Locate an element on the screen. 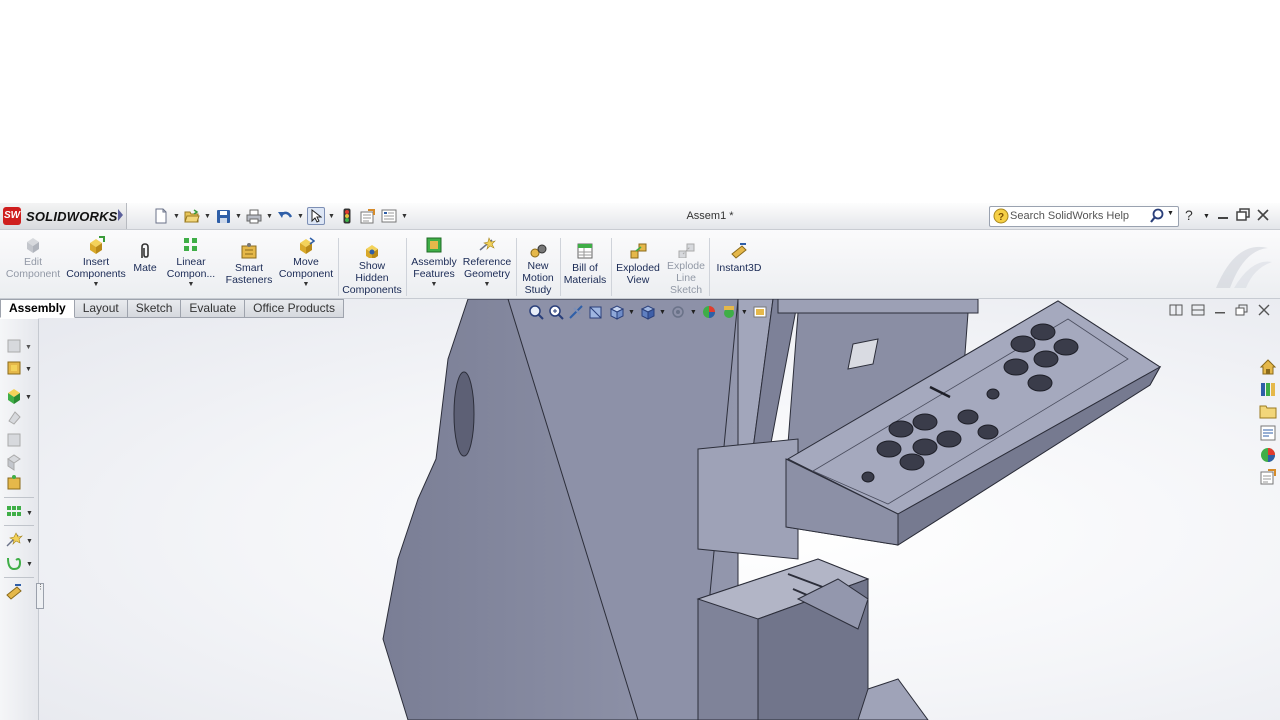  save-dropdown-icon: ▼ is located at coordinates (238, 216).